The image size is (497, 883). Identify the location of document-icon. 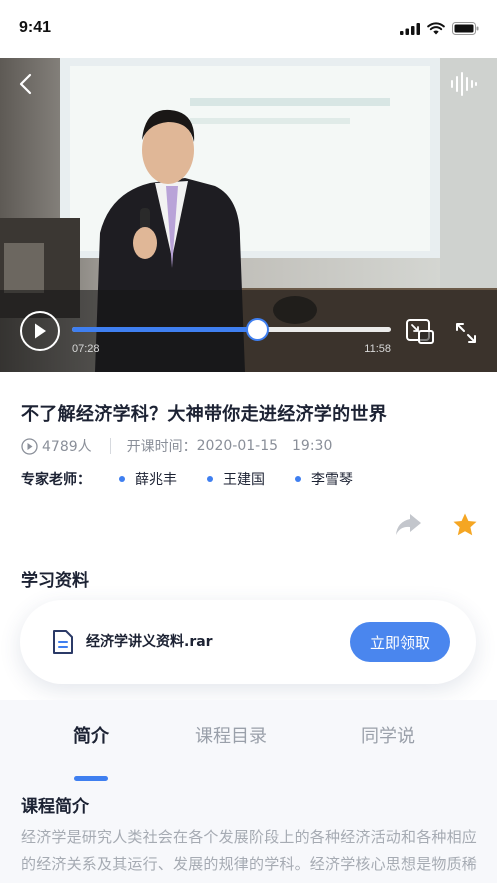
(63, 642).